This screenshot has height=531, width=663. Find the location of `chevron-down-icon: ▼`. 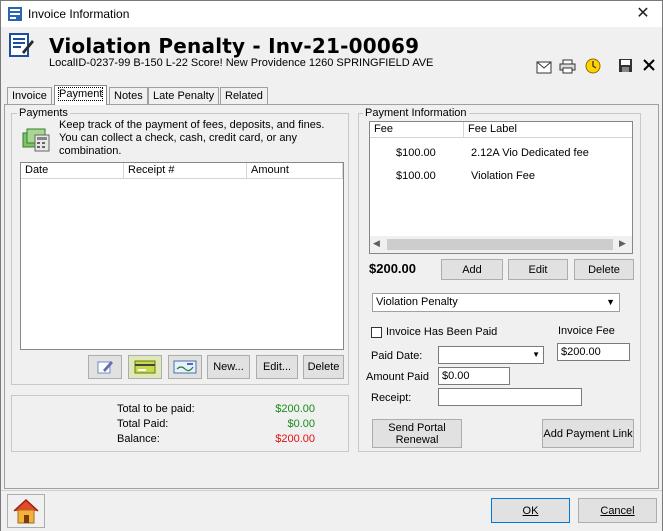

chevron-down-icon: ▼ is located at coordinates (610, 302).